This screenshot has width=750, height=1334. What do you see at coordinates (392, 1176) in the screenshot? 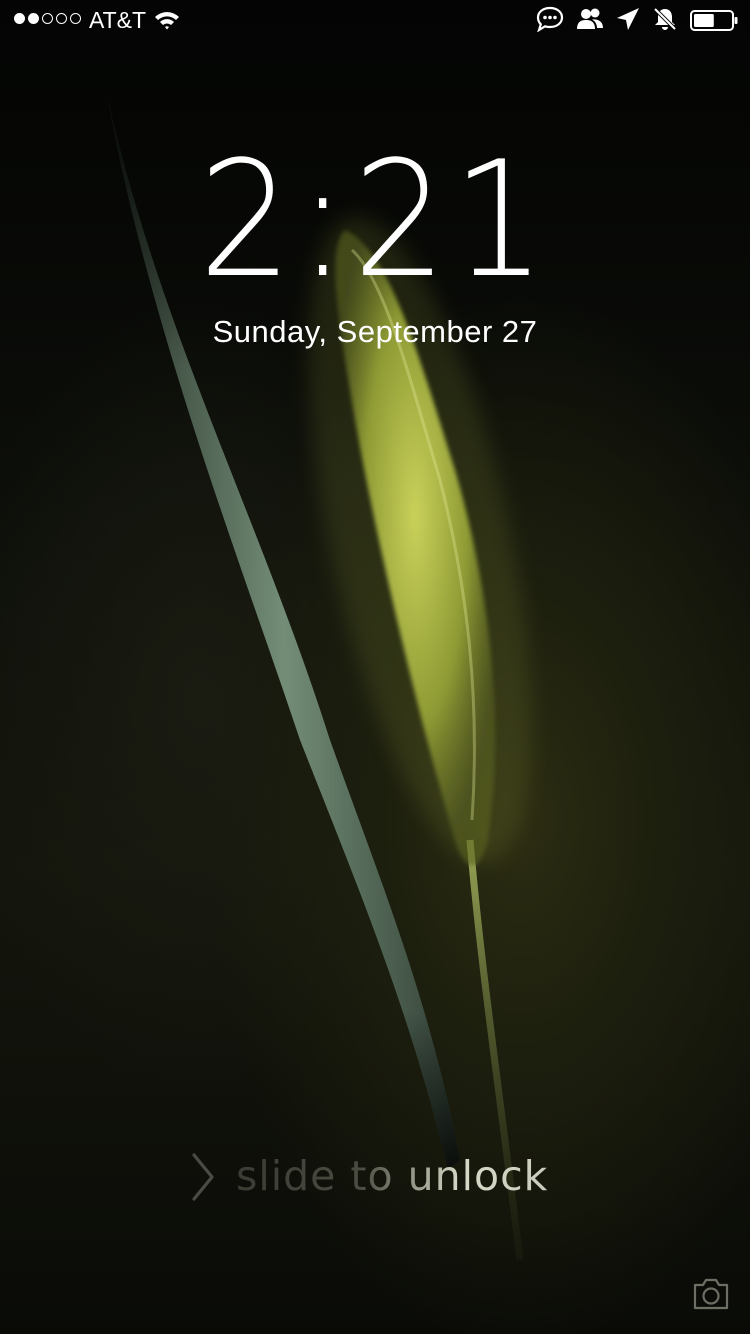
I see `slide-to-unlock-label: slide to unlock` at bounding box center [392, 1176].